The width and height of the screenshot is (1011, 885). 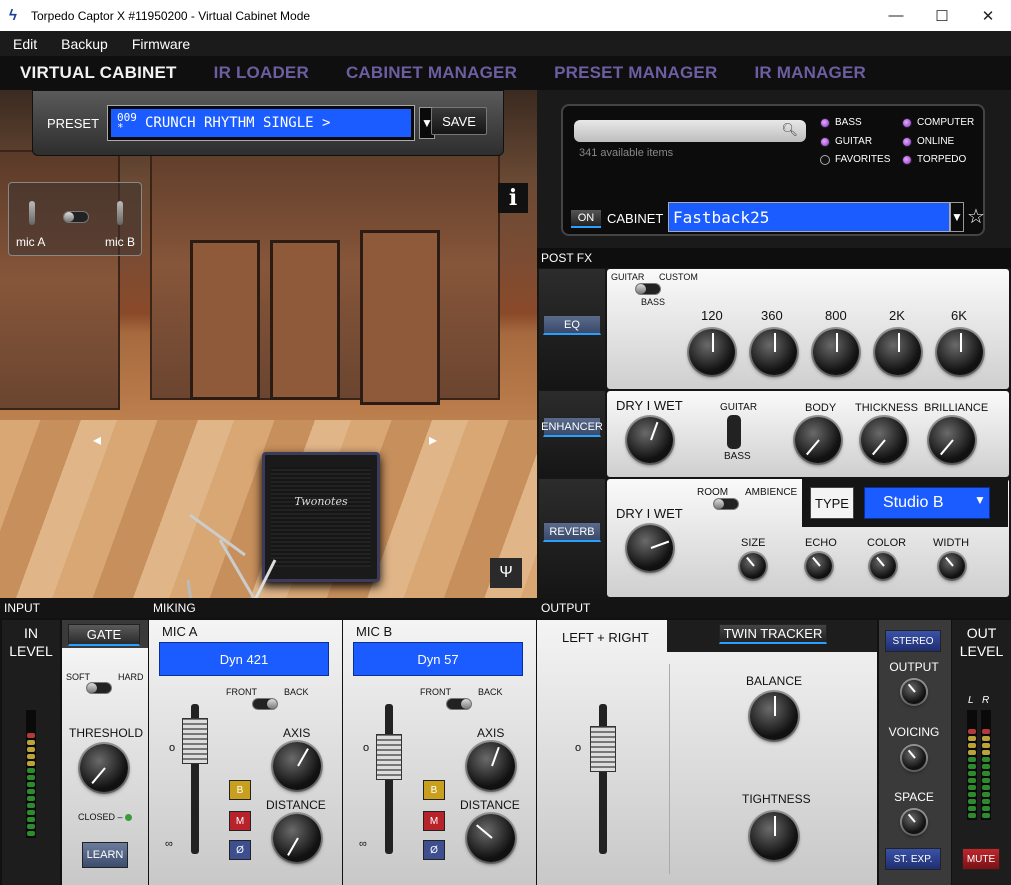 What do you see at coordinates (76, 217) in the screenshot?
I see `mic-ab-toggle` at bounding box center [76, 217].